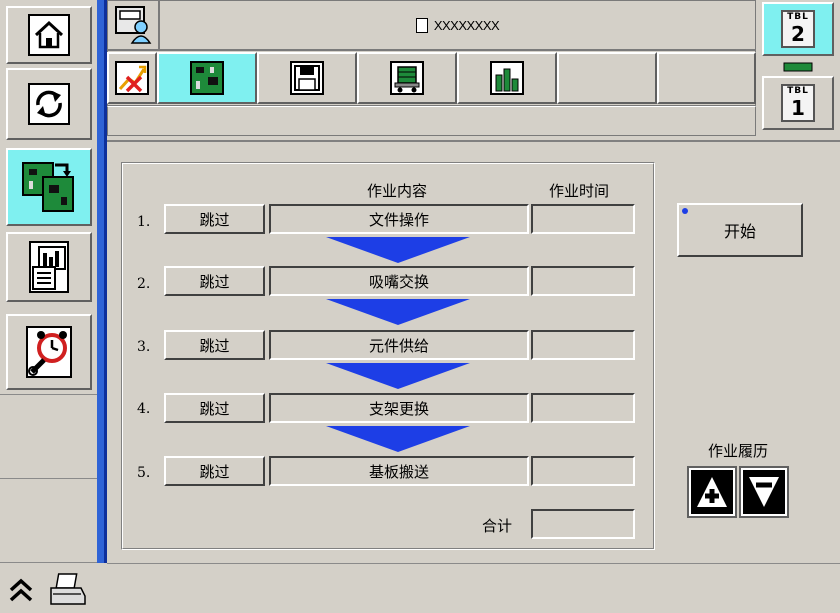  What do you see at coordinates (397, 191) in the screenshot?
I see `column-header-content: 作业内容` at bounding box center [397, 191].